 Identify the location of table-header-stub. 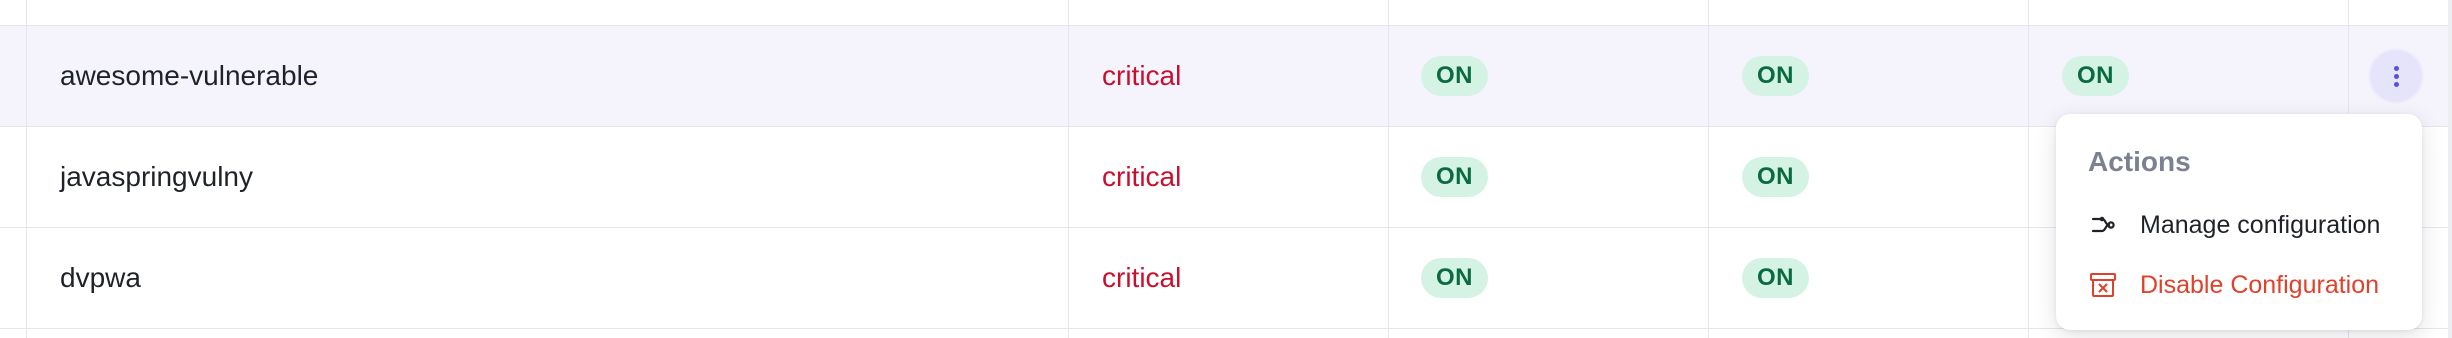
(1226, 13).